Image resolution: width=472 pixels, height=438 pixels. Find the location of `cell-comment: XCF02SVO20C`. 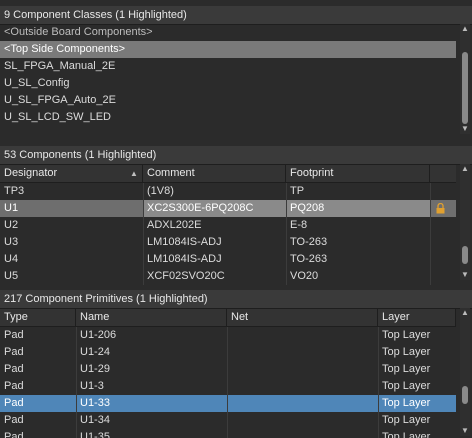

cell-comment: XCF02SVO20C is located at coordinates (186, 276).